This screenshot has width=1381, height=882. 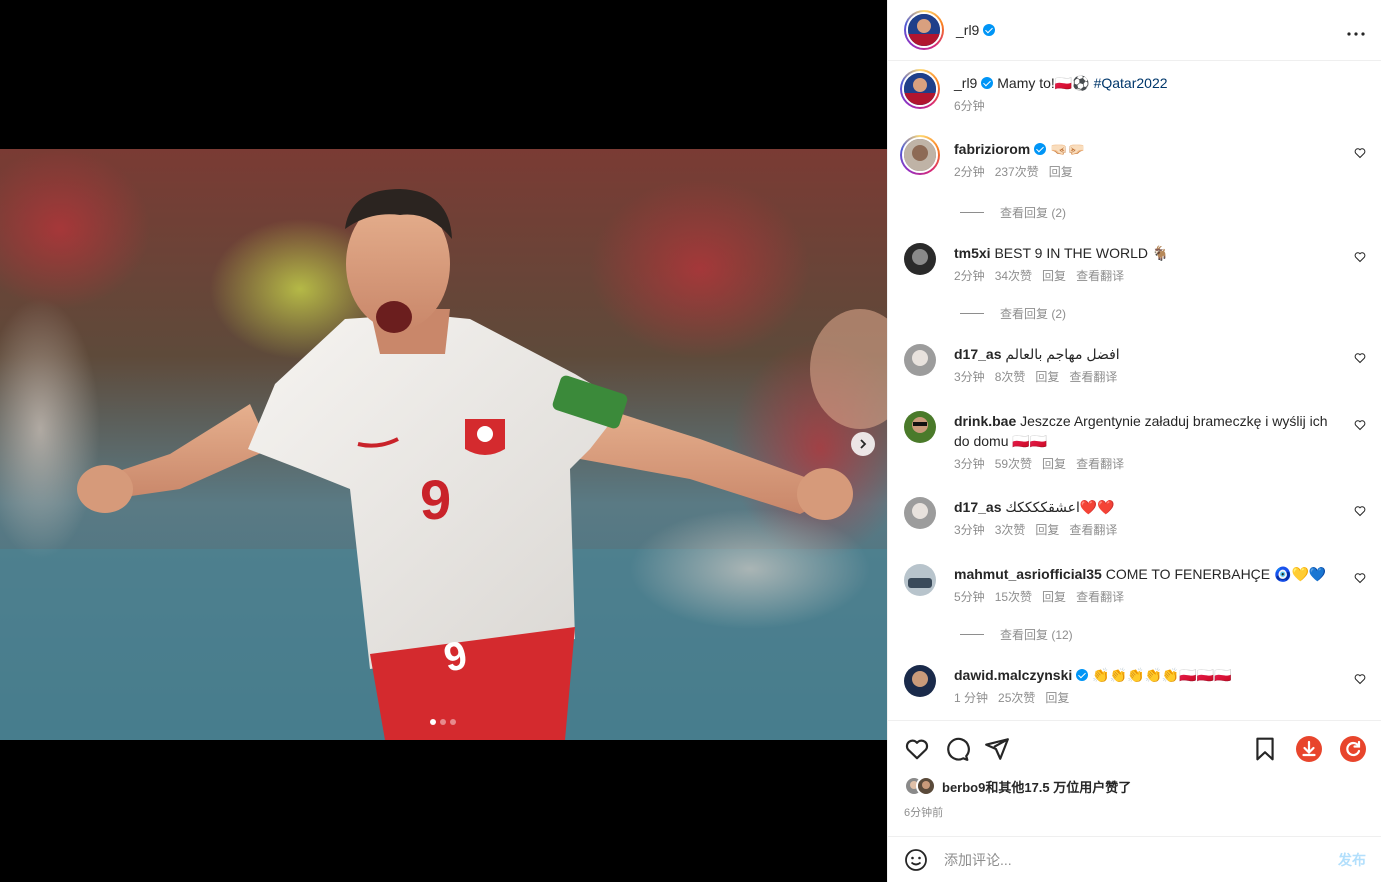 I want to click on view-replies-button: 查看回复 (12), so click(x=1016, y=634).